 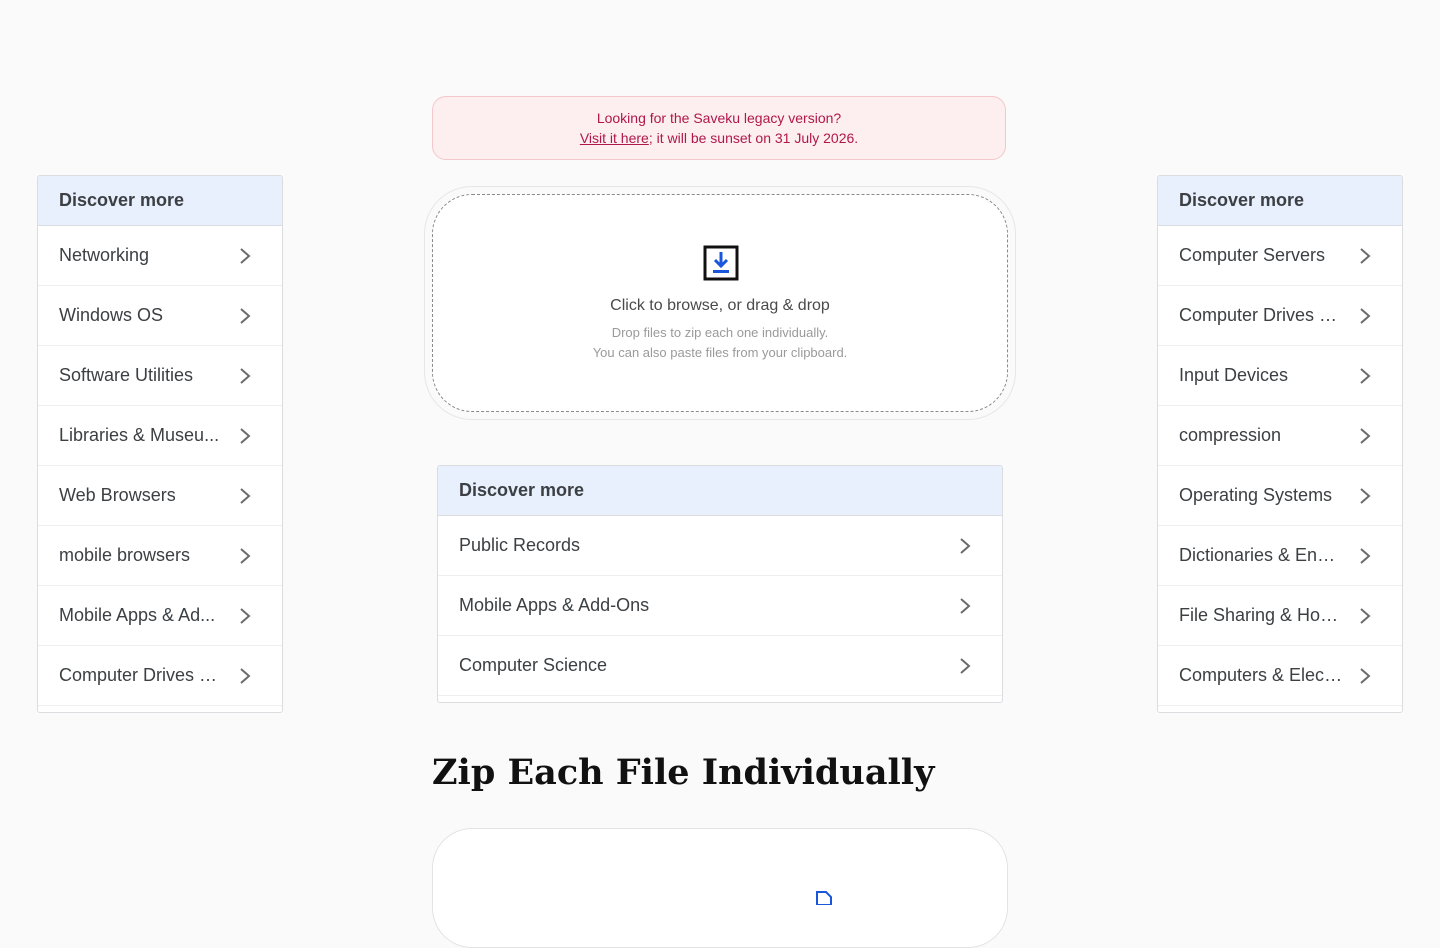 What do you see at coordinates (720, 888) in the screenshot?
I see `options-card` at bounding box center [720, 888].